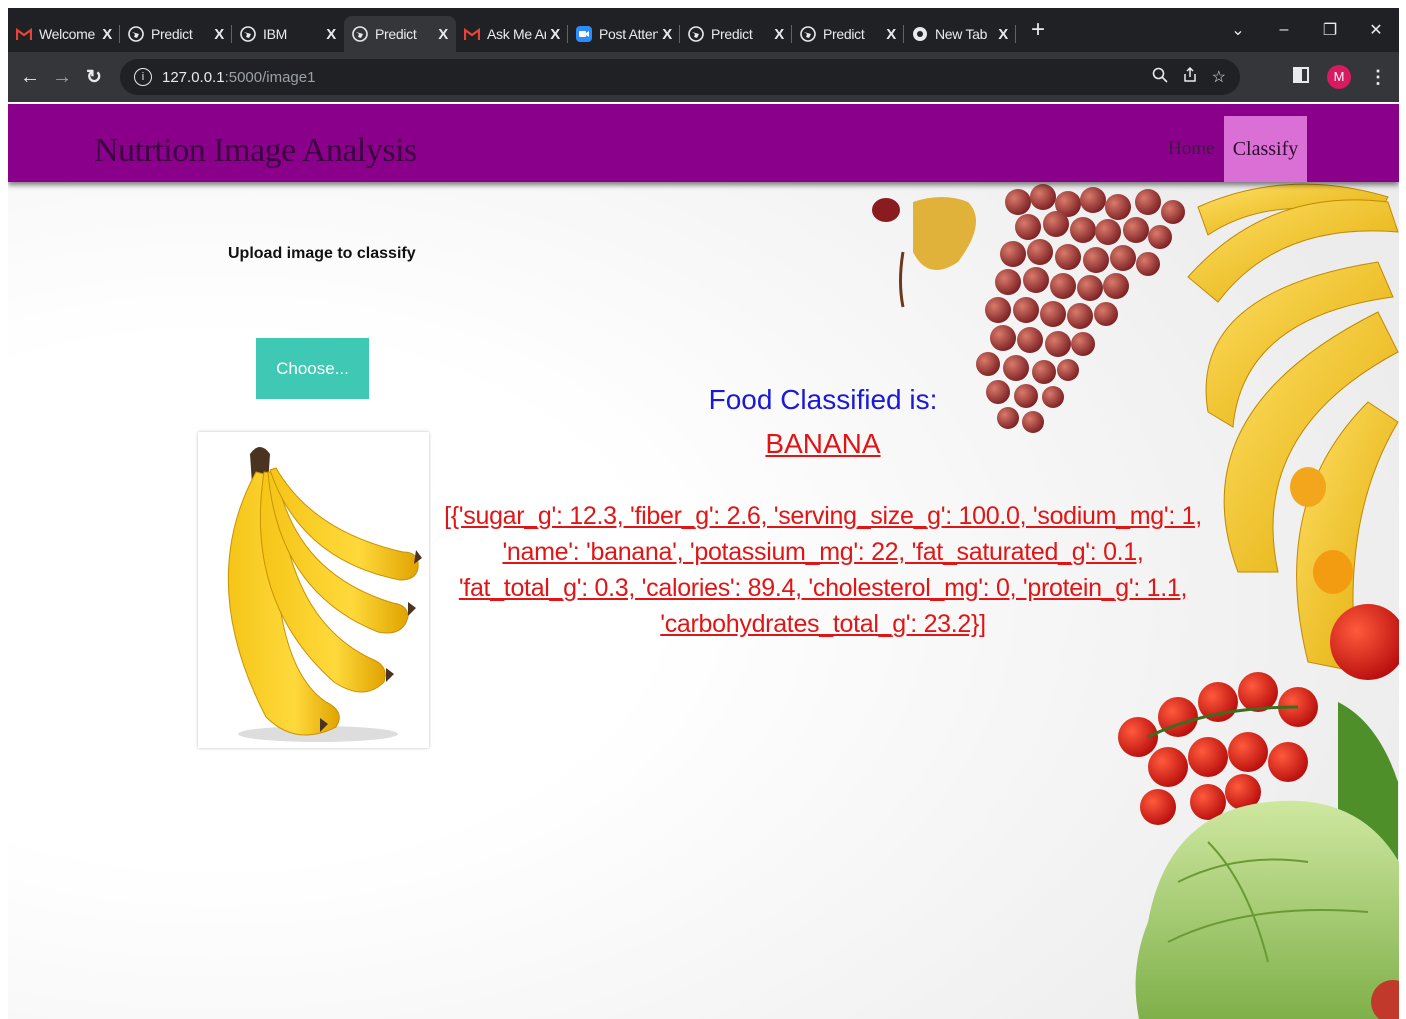  I want to click on site-header: Nutrtion Image Analysis Home Classify, so click(703, 143).